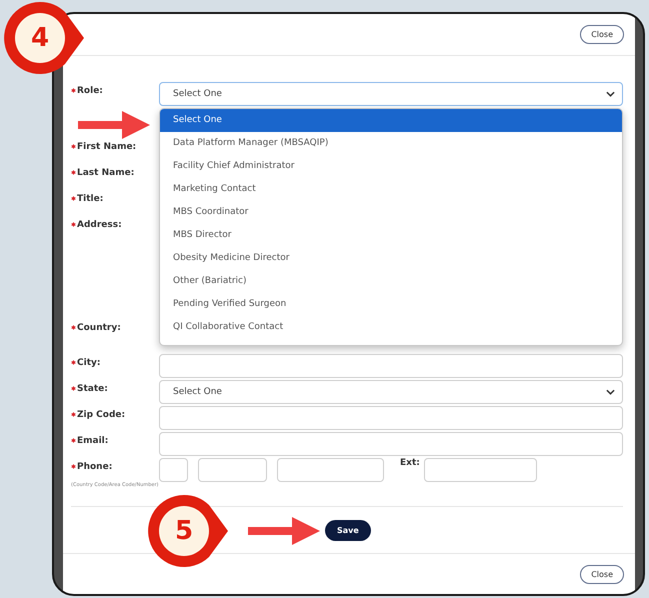 The height and width of the screenshot is (598, 649). Describe the element at coordinates (330, 470) in the screenshot. I see `number-field` at that location.